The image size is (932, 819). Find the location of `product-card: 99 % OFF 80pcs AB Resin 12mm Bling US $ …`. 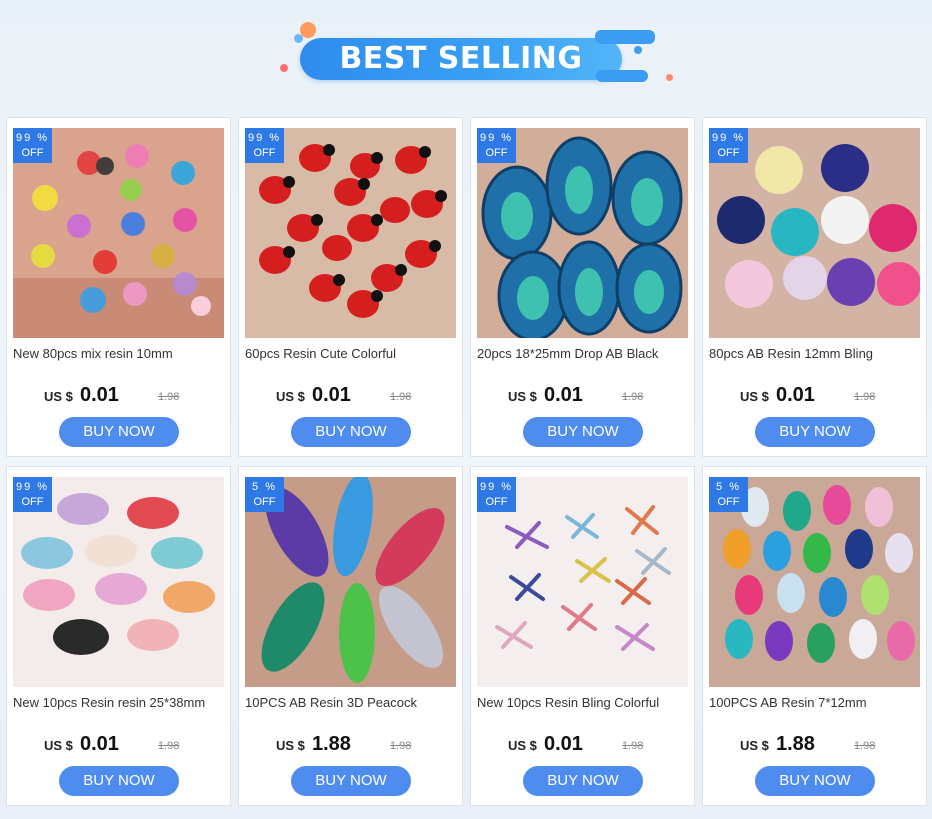

product-card: 99 % OFF 80pcs AB Resin 12mm Bling US $ … is located at coordinates (814, 287).